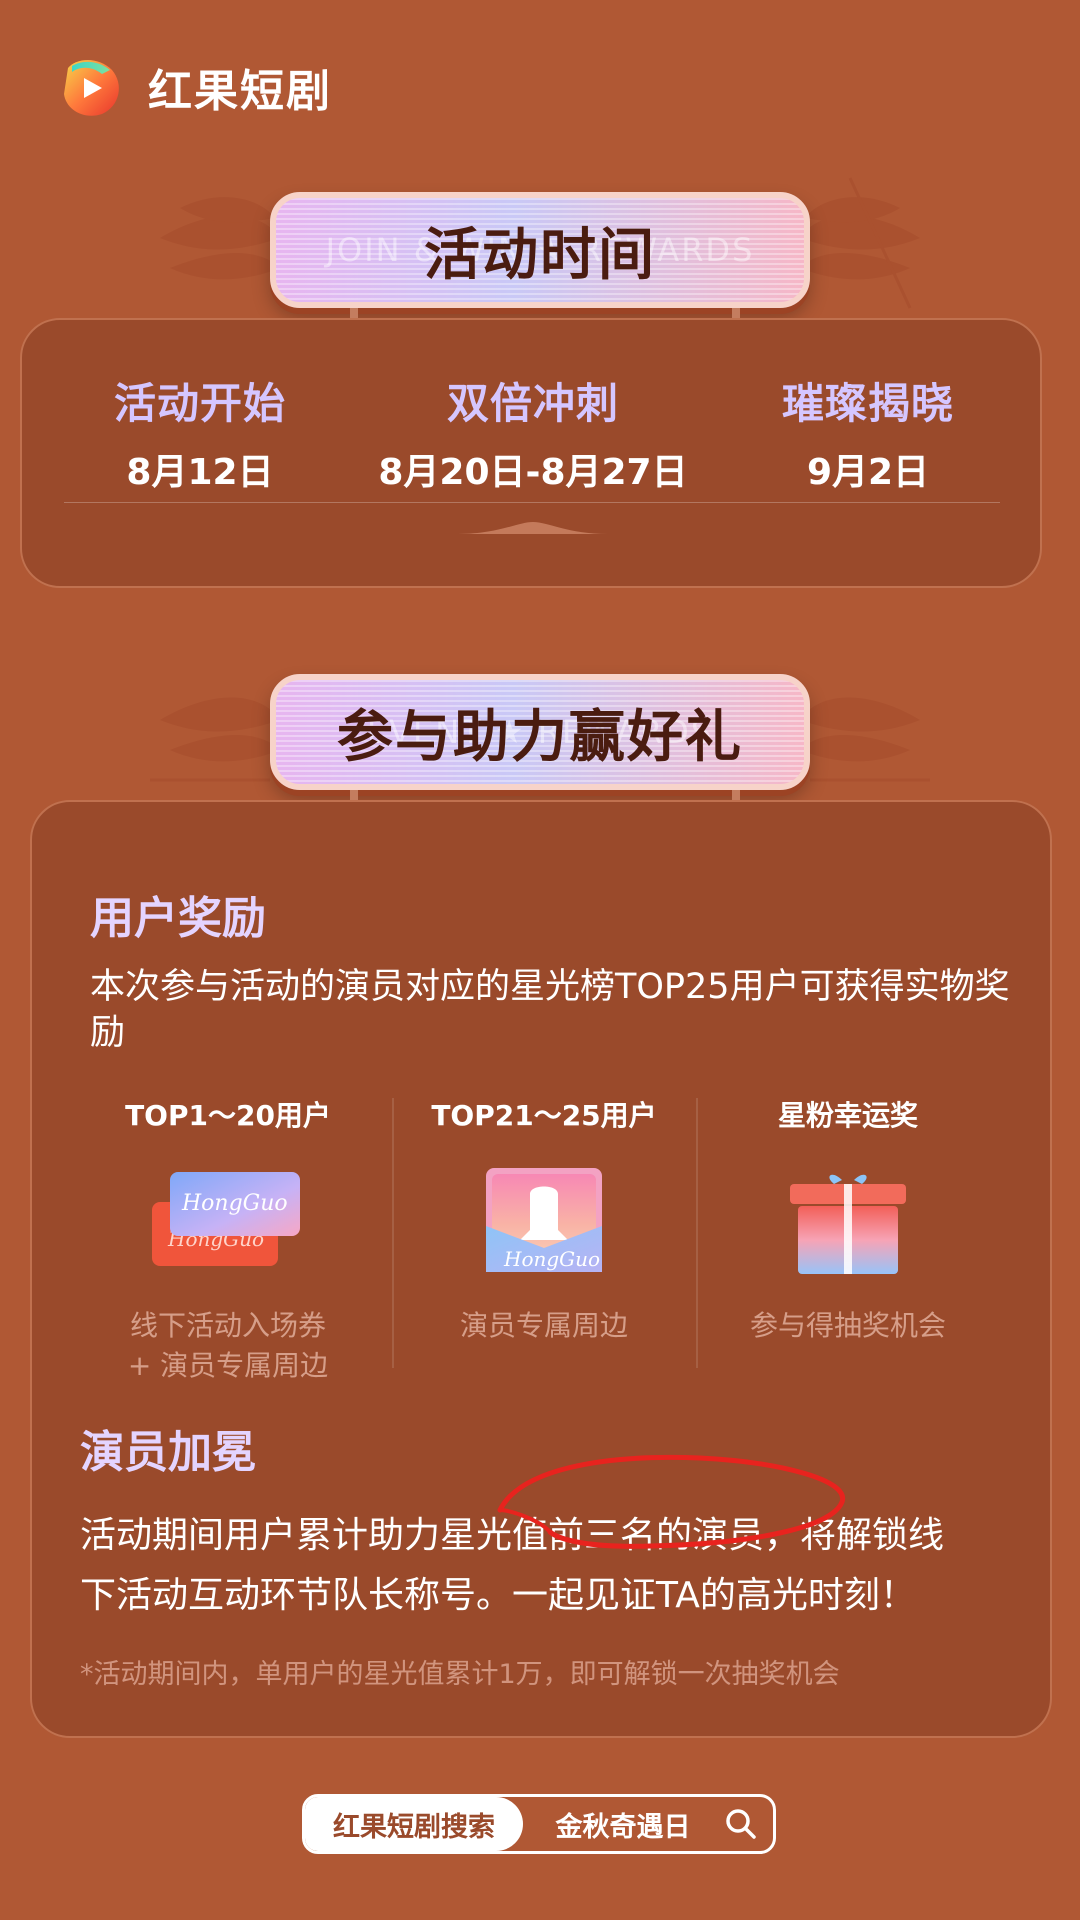 This screenshot has width=1080, height=1920. I want to click on search-icon, so click(741, 1824).